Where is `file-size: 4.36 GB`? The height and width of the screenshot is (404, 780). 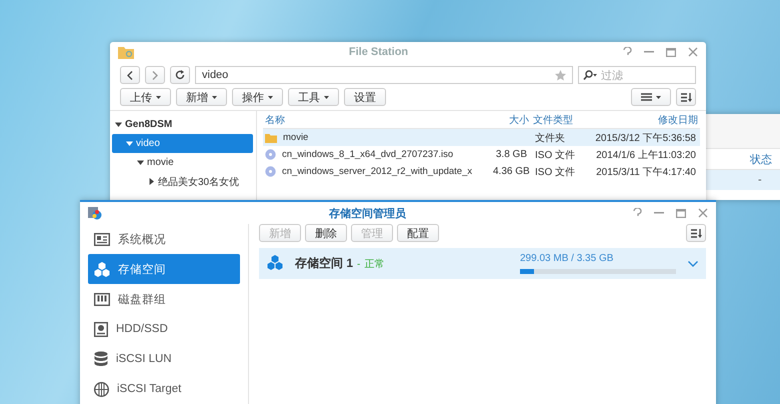 file-size: 4.36 GB is located at coordinates (511, 171).